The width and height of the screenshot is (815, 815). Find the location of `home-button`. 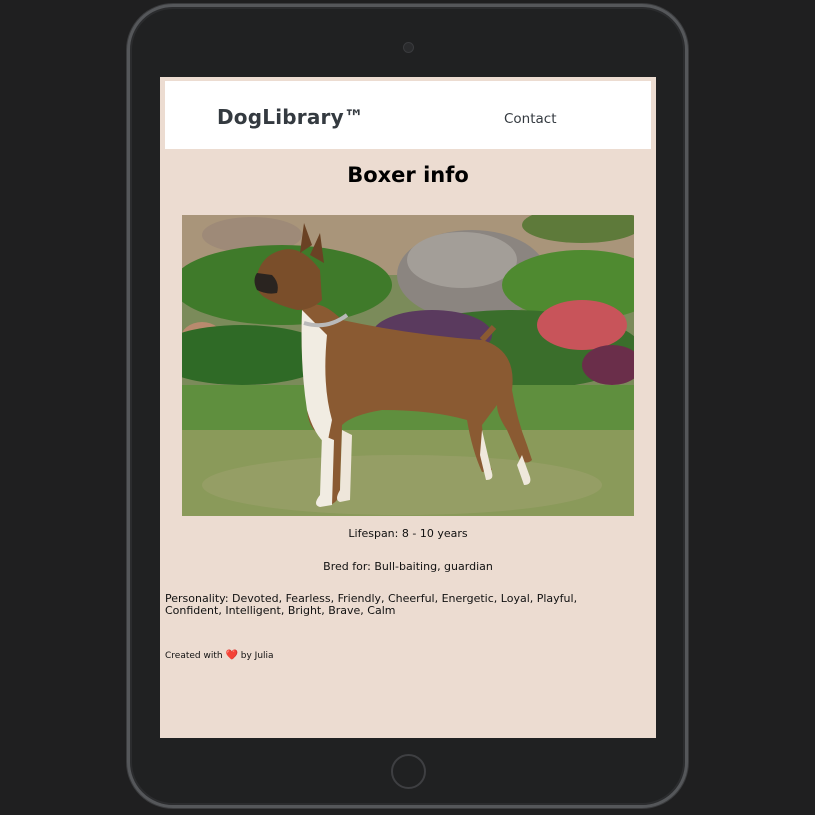

home-button is located at coordinates (408, 771).